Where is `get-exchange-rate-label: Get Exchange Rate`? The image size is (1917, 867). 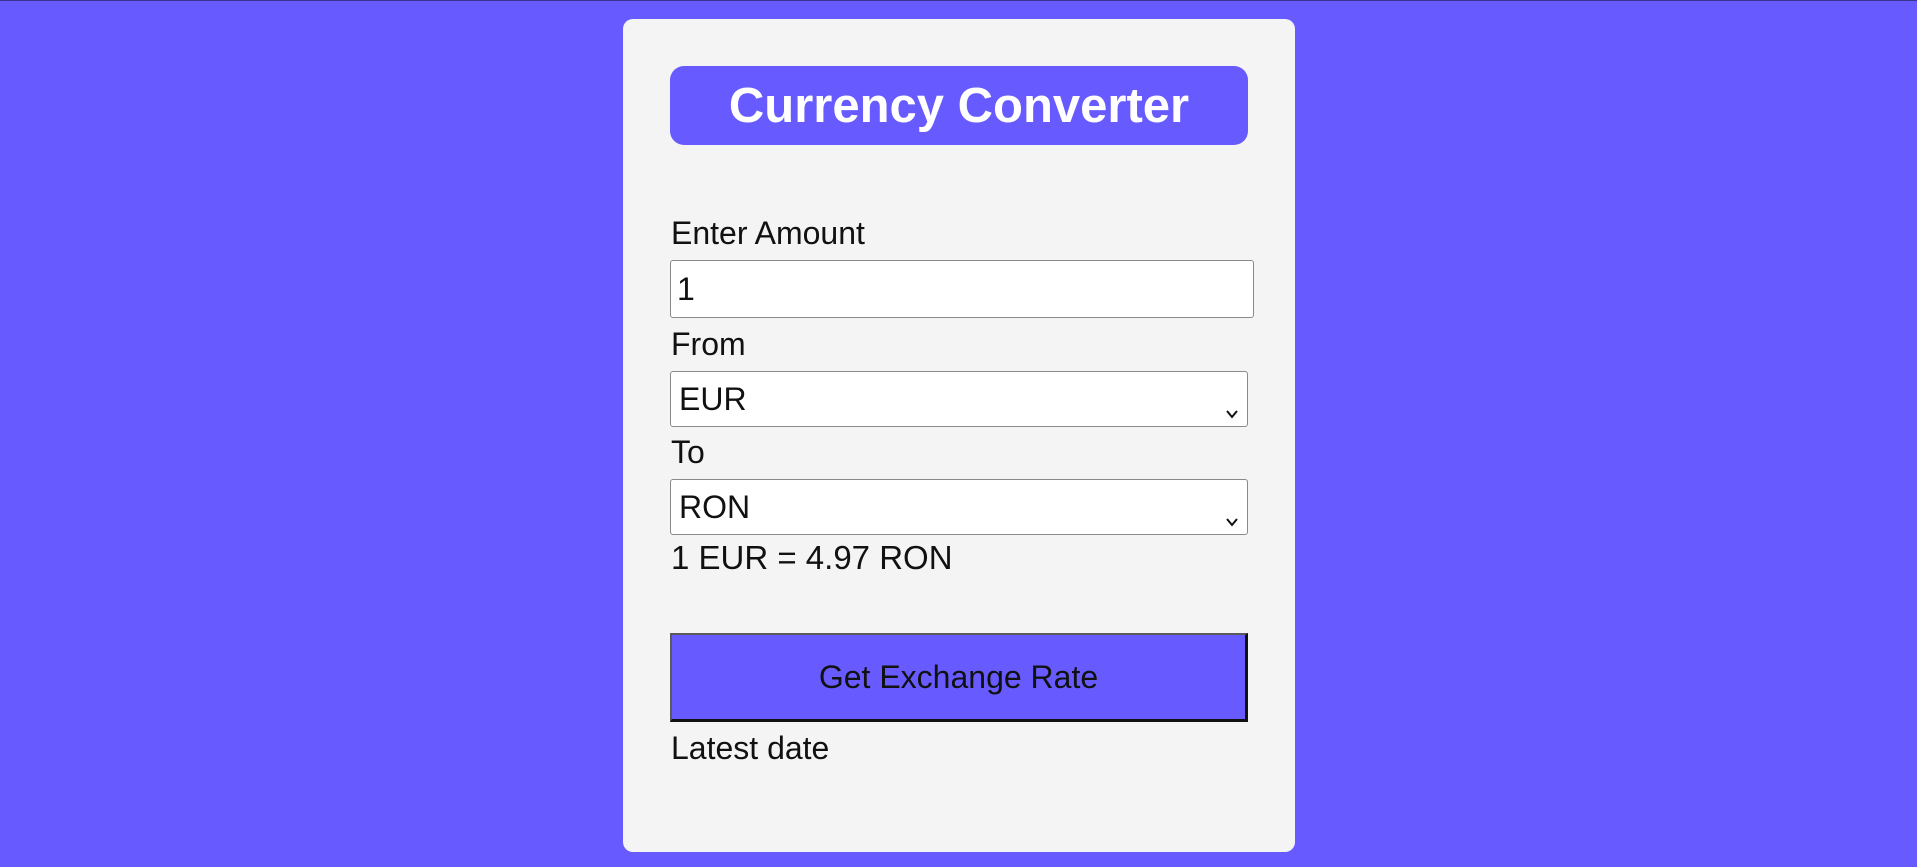
get-exchange-rate-label: Get Exchange Rate is located at coordinates (958, 676).